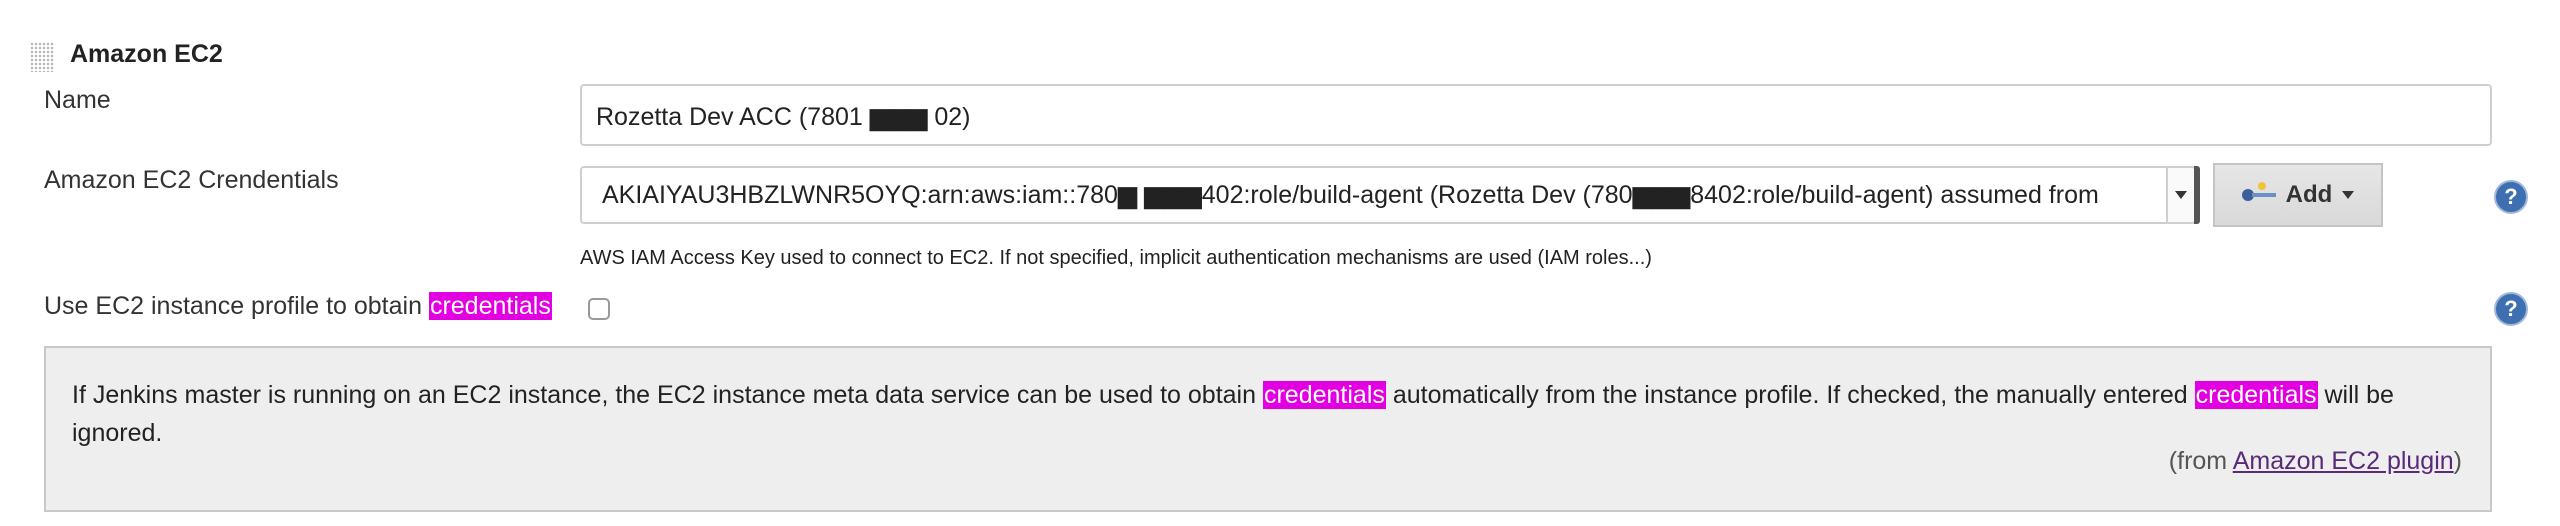  Describe the element at coordinates (191, 180) in the screenshot. I see `credentials-label: Amazon EC2 Crendentials` at that location.